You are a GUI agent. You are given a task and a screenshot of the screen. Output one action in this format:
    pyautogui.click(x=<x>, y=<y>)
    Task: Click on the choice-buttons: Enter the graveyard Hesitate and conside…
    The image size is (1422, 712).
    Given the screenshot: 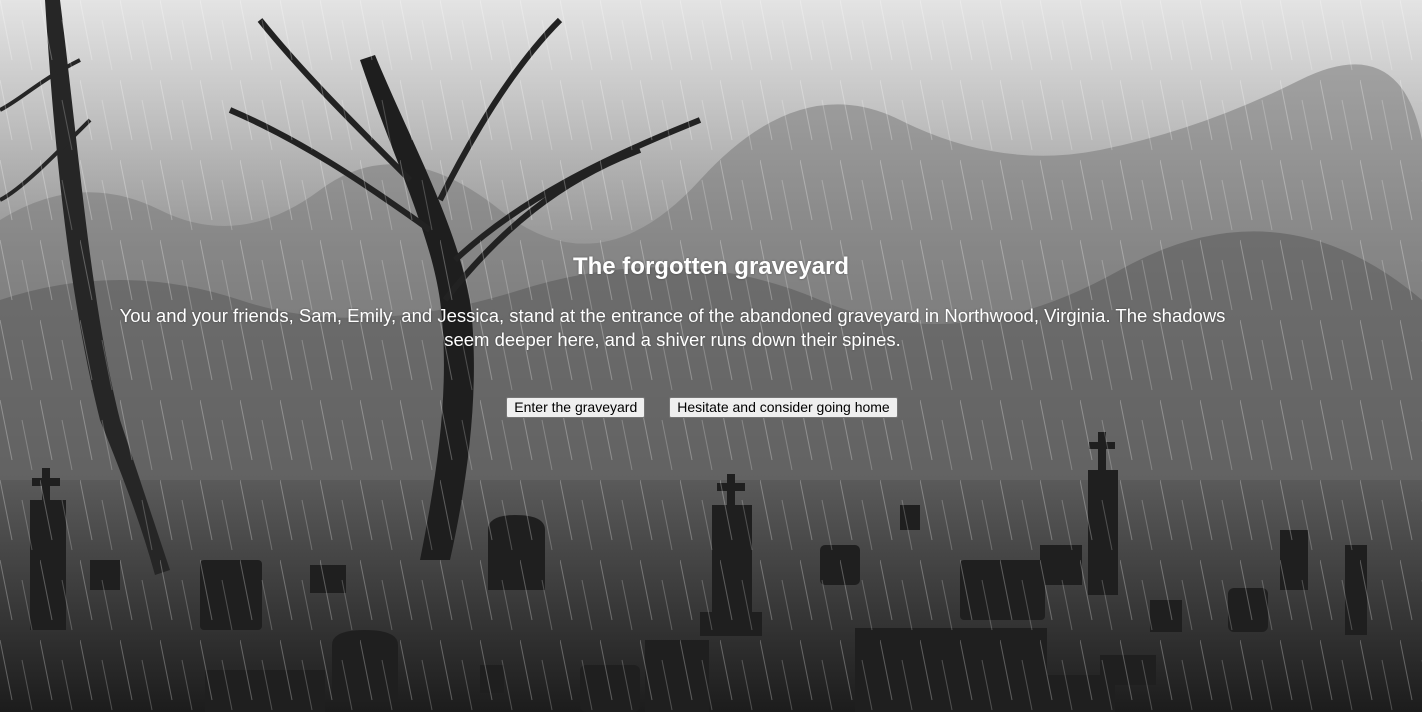 What is the action you would take?
    pyautogui.click(x=711, y=407)
    